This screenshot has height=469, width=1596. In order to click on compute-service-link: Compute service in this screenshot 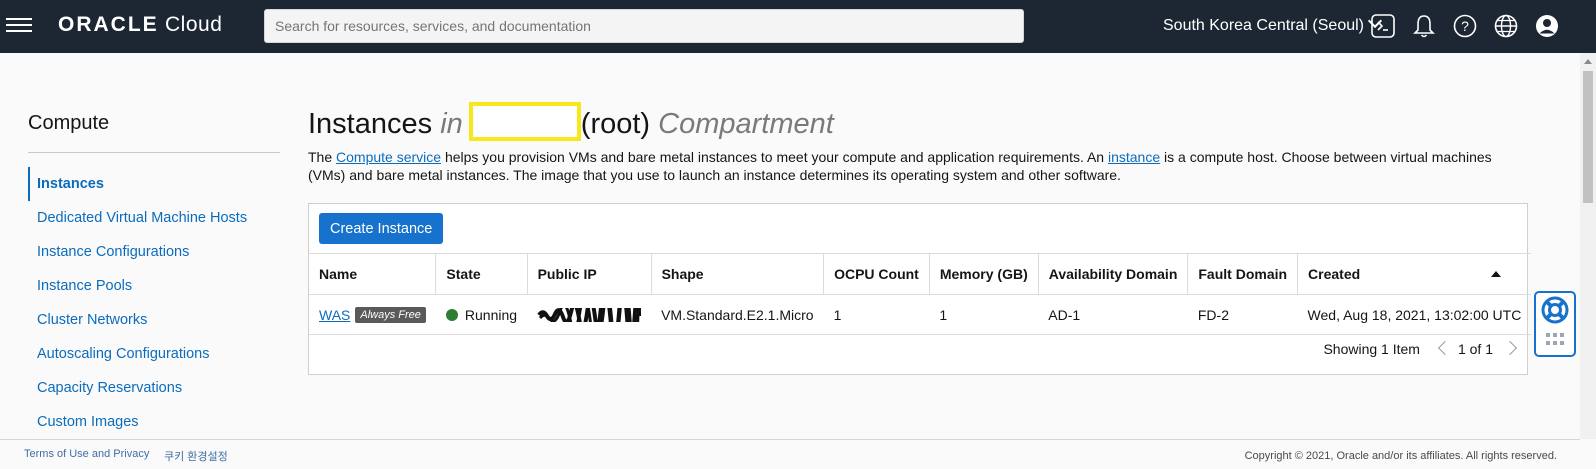, I will do `click(388, 157)`.